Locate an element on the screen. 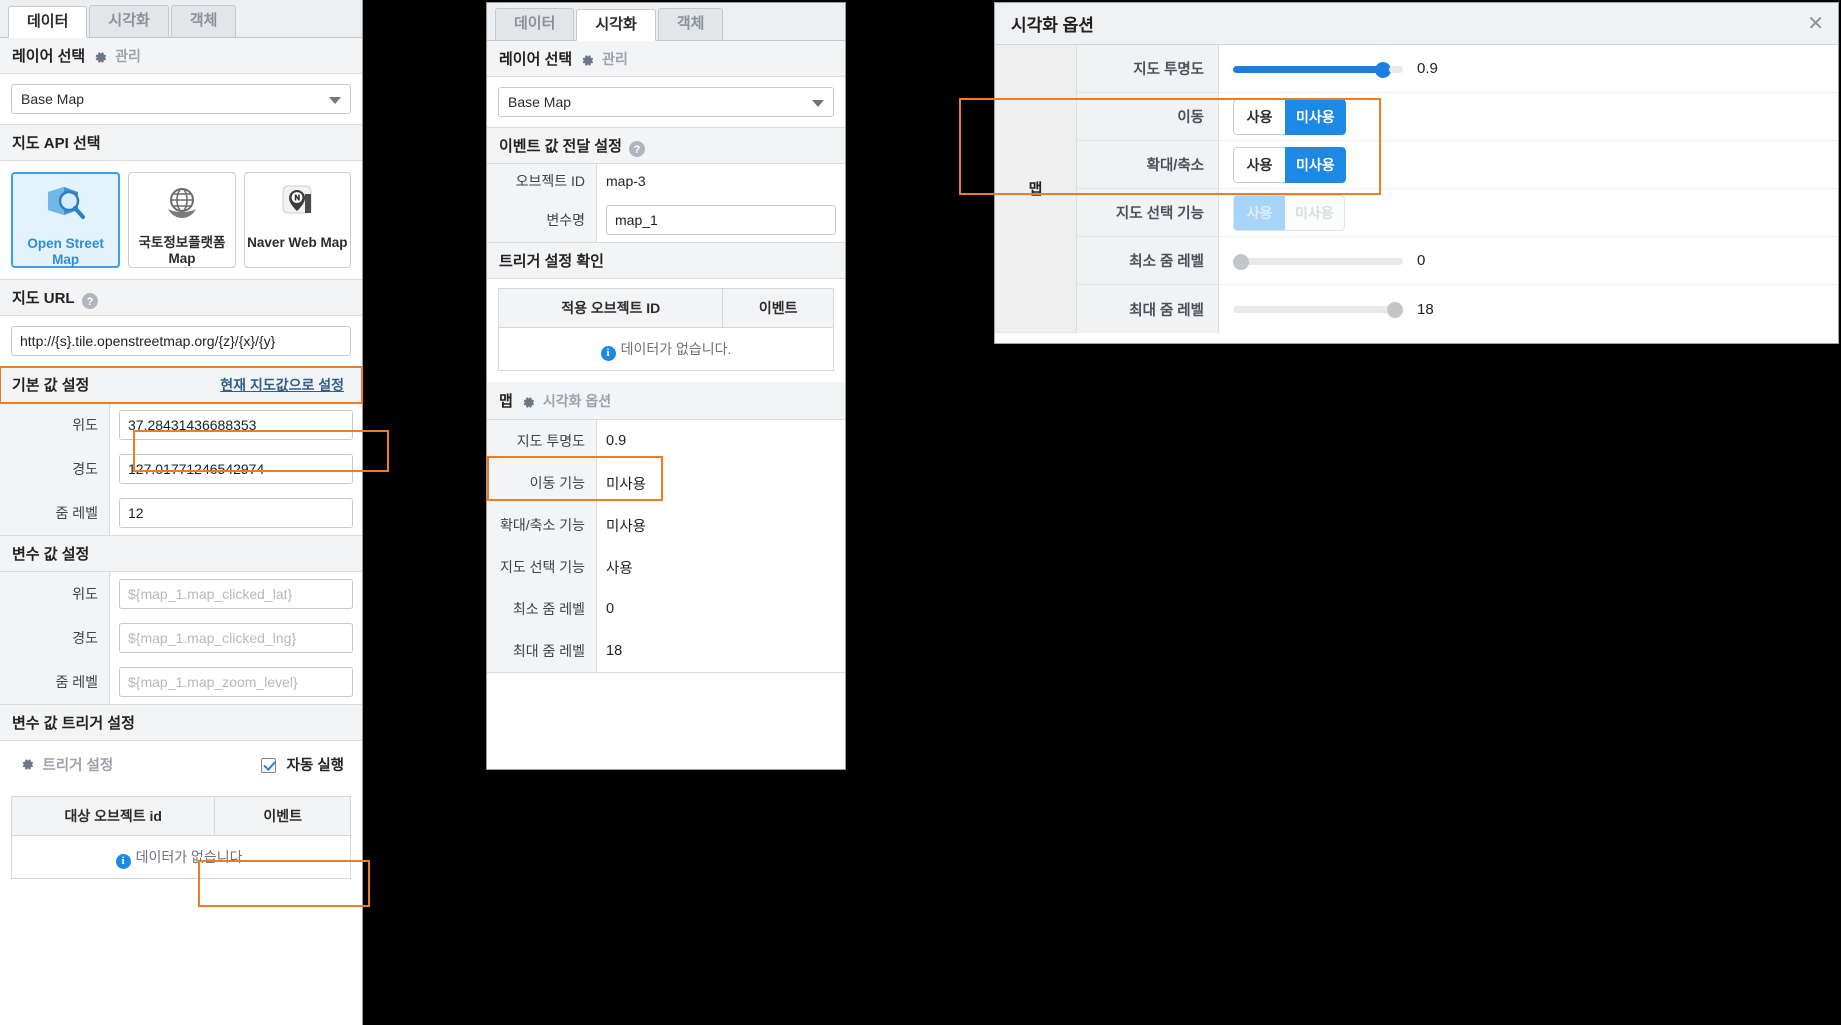  event-row-object-id: 오브젝트 ID map-3 is located at coordinates (666, 181).